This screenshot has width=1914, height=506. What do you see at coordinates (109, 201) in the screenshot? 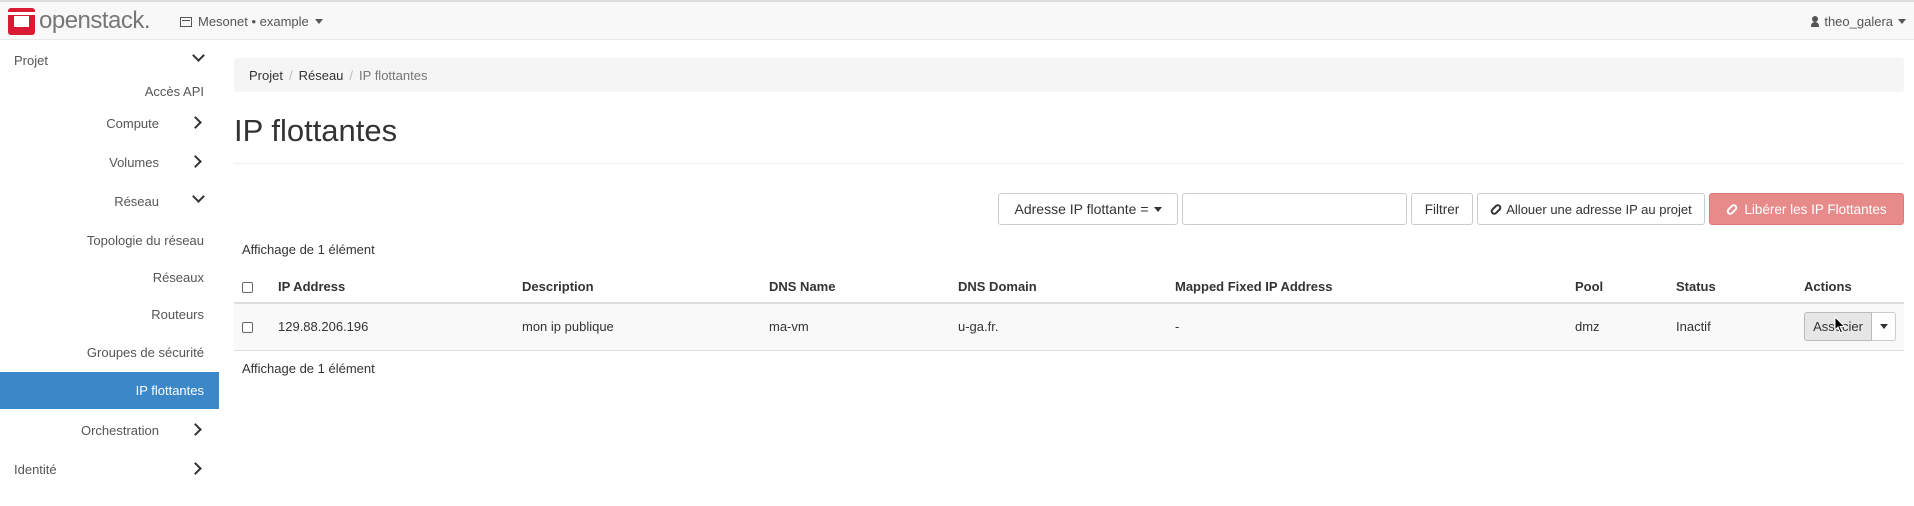
I see `sidebar-item-reseau: Réseau` at bounding box center [109, 201].